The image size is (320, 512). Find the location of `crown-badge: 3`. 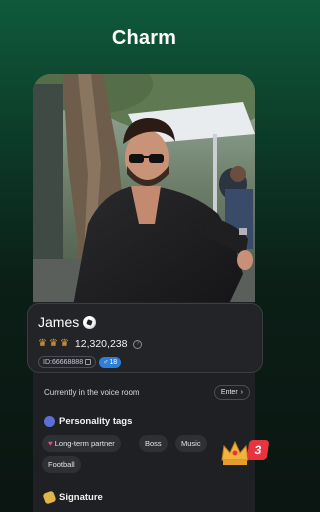

crown-badge: 3 is located at coordinates (244, 453).